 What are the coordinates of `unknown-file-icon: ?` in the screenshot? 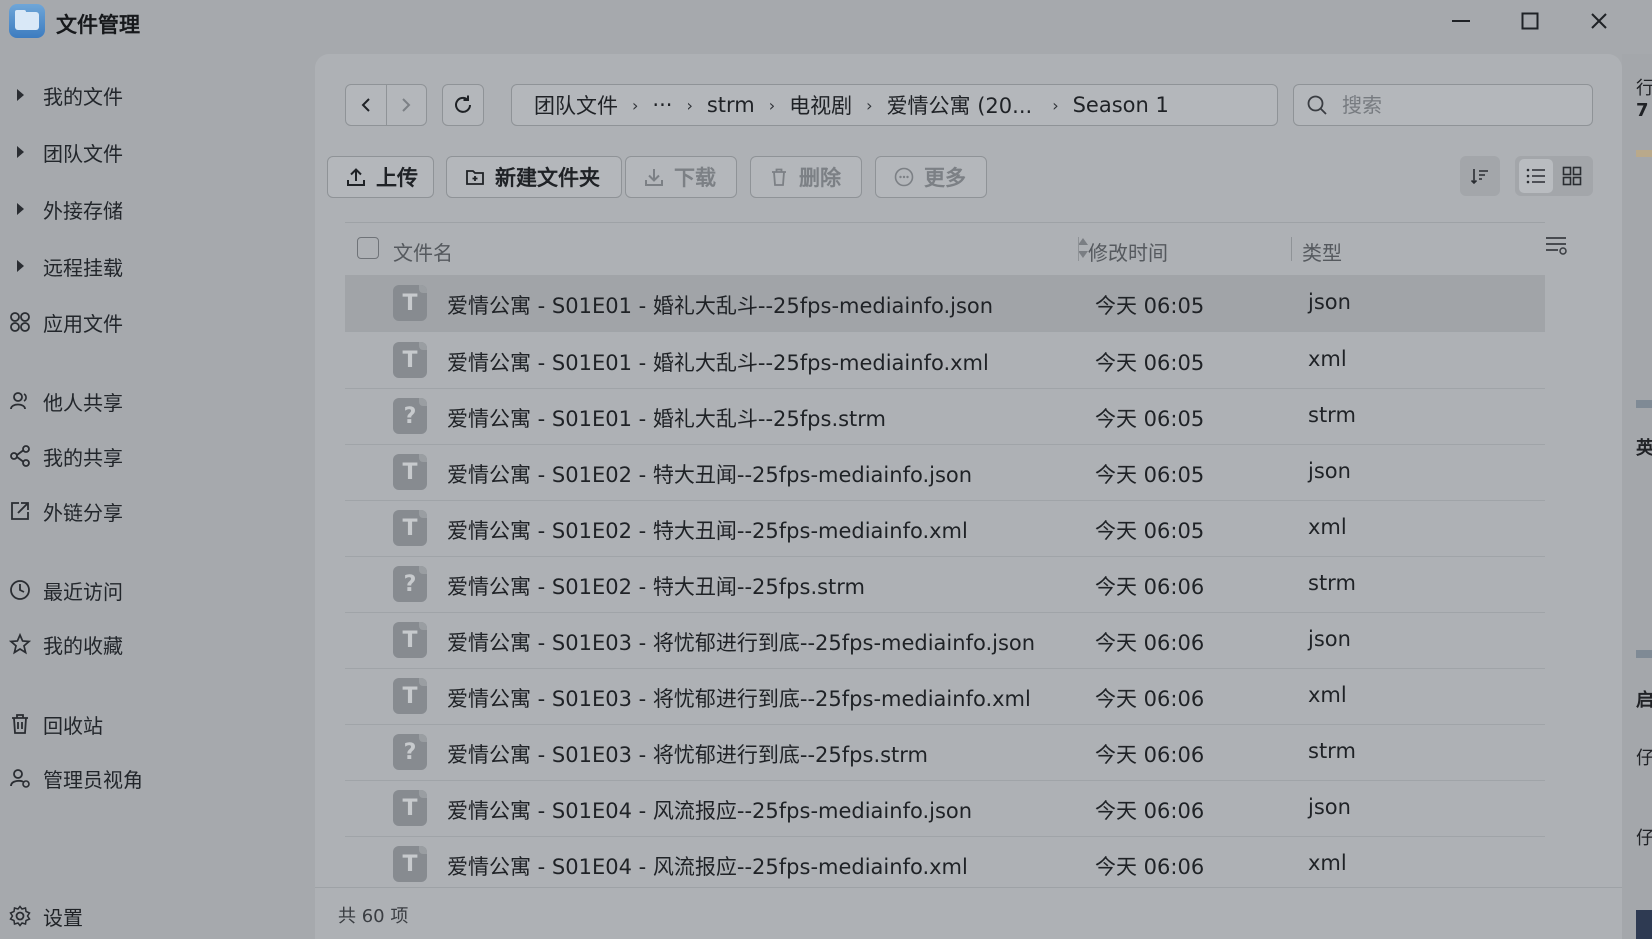 It's located at (410, 584).